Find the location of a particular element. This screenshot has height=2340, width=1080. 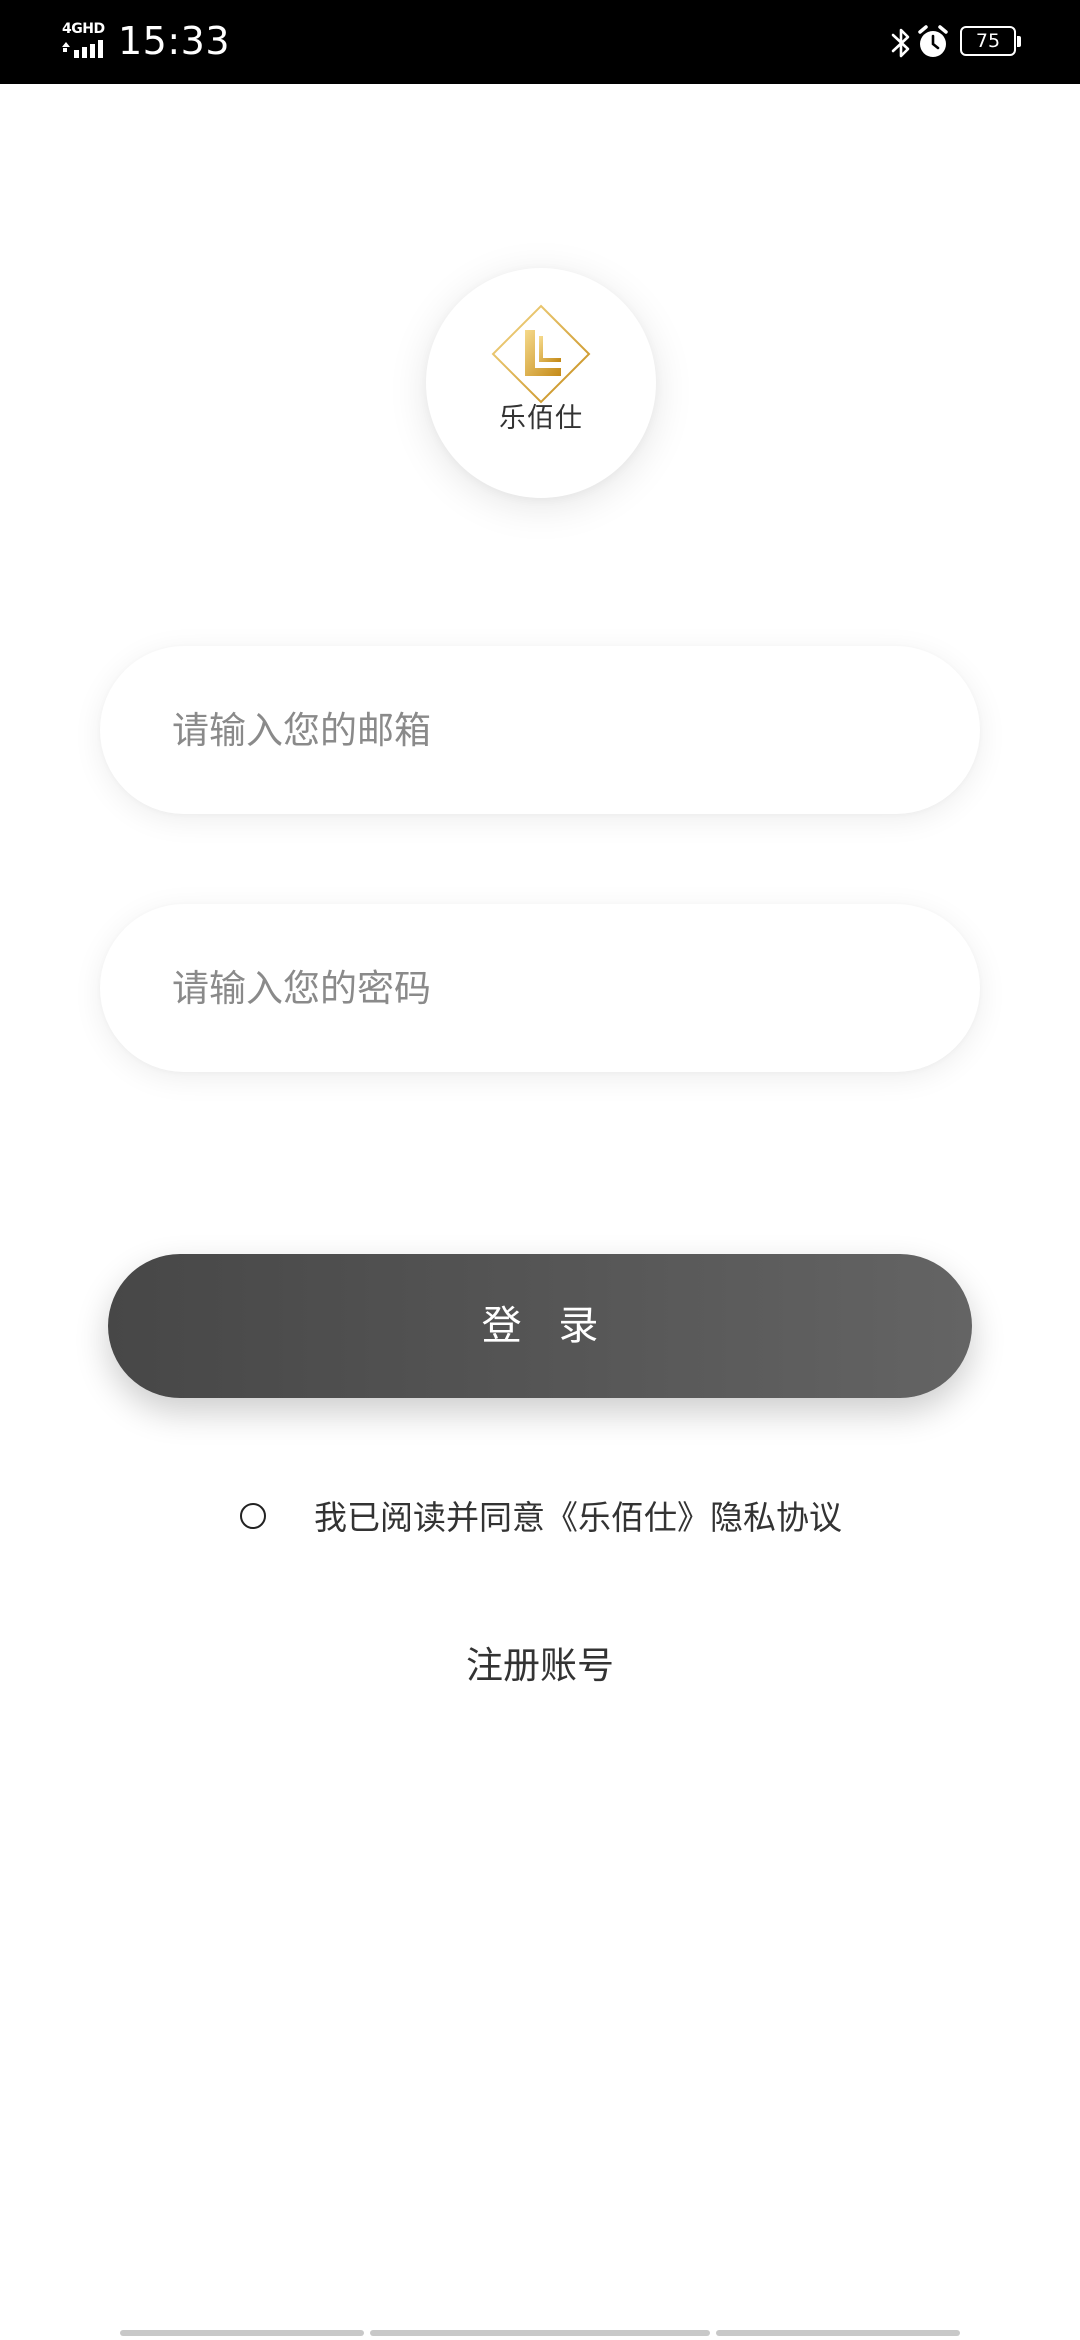

app-logo: 乐佰仕 is located at coordinates (541, 383).